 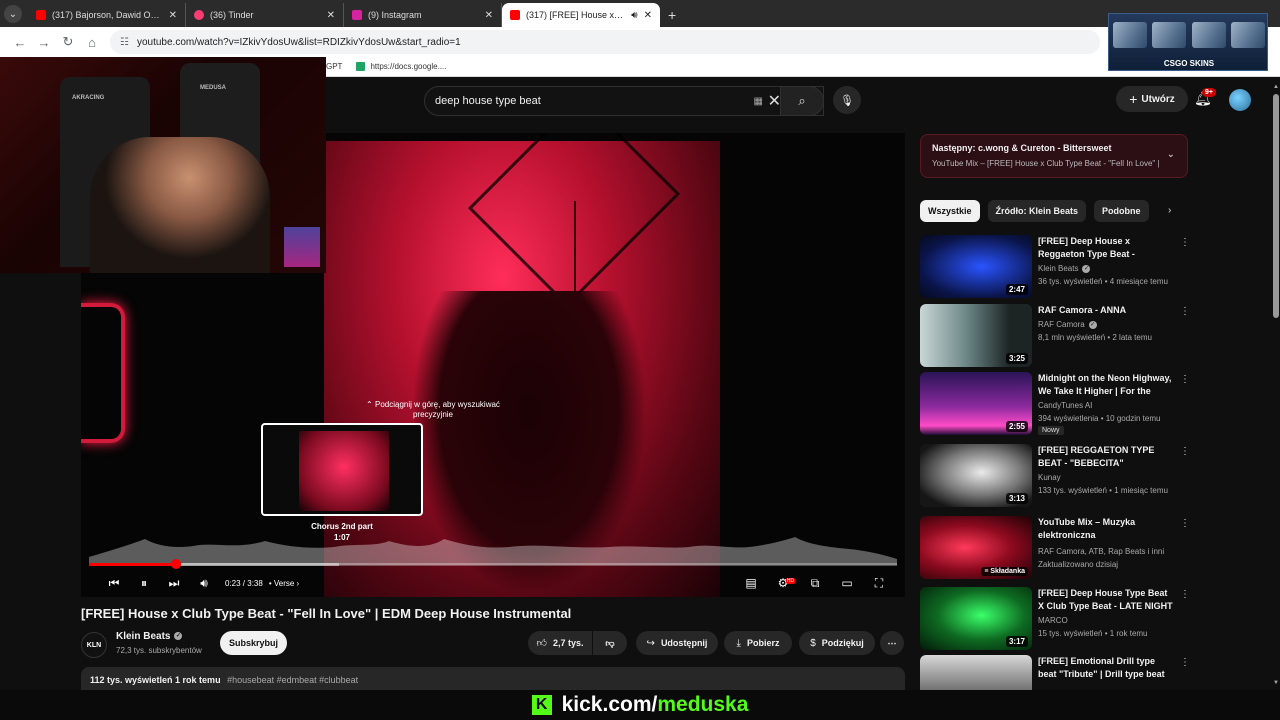 I want to click on chevron-down-icon: ⌄, so click(x=1171, y=154).